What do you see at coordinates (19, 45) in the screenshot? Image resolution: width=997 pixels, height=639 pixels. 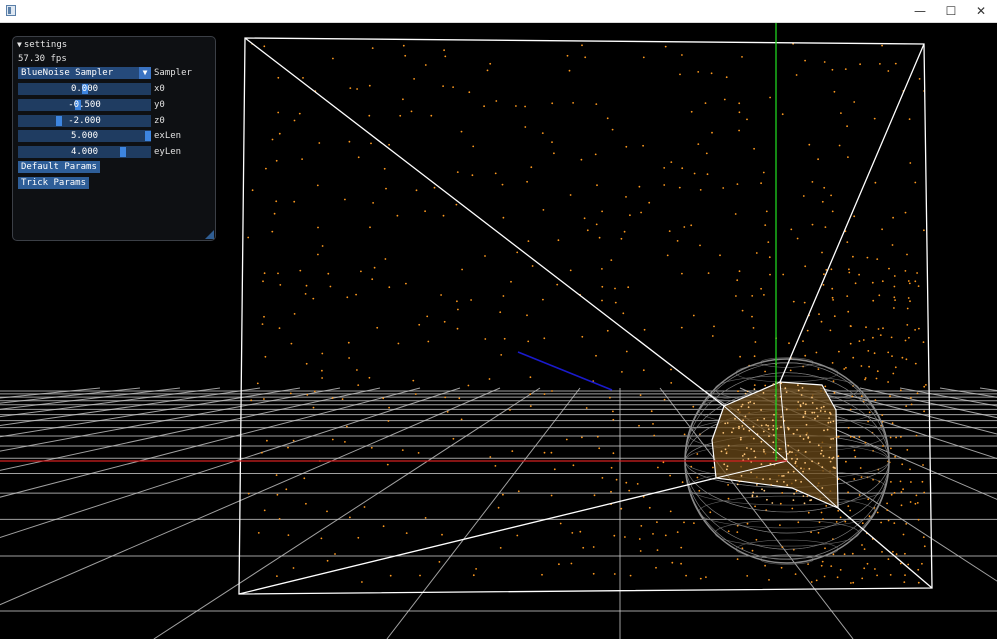 I see `collapse-triangle-icon: ▼` at bounding box center [19, 45].